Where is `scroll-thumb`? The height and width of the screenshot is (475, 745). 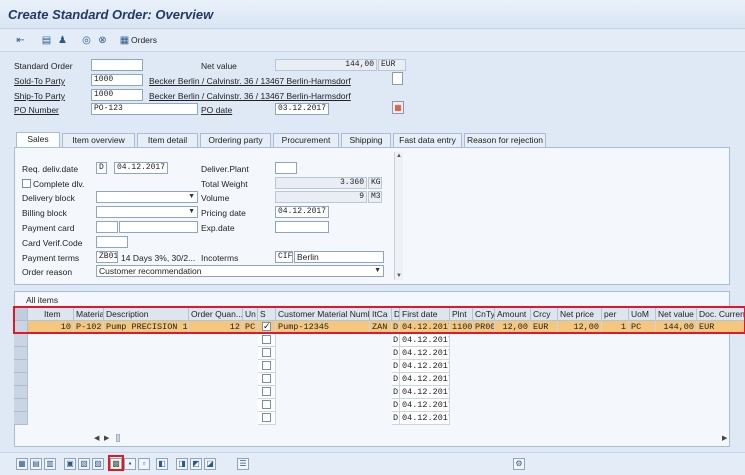 scroll-thumb is located at coordinates (118, 438).